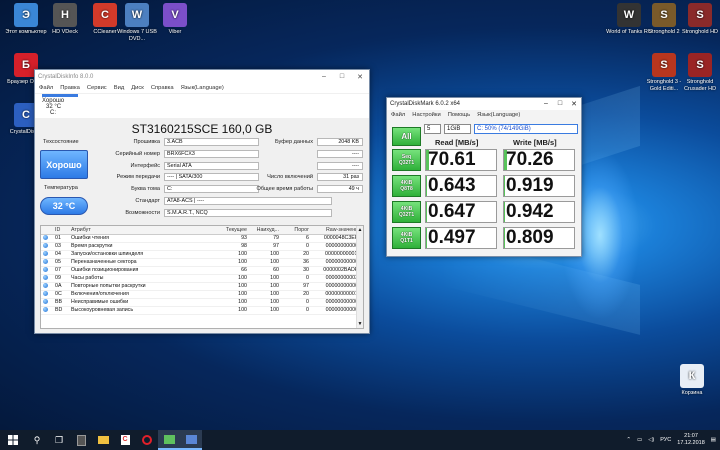  I want to click on all-button: All, so click(406, 136).